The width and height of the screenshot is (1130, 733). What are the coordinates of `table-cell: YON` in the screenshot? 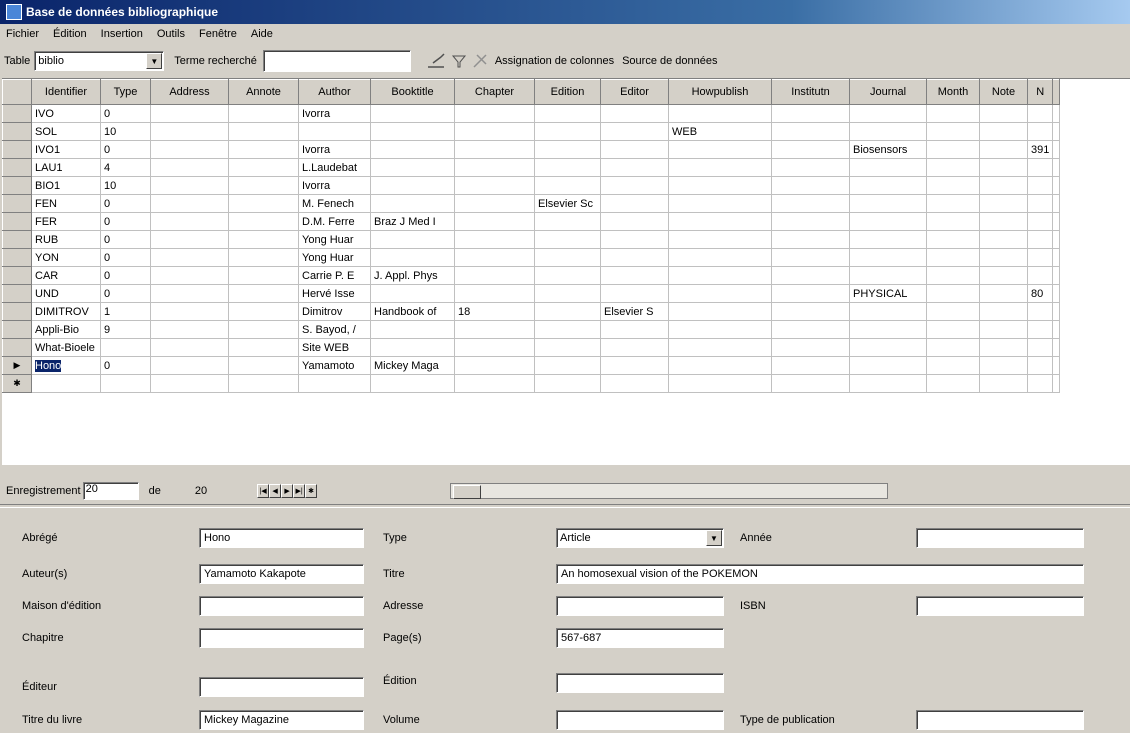 It's located at (66, 257).